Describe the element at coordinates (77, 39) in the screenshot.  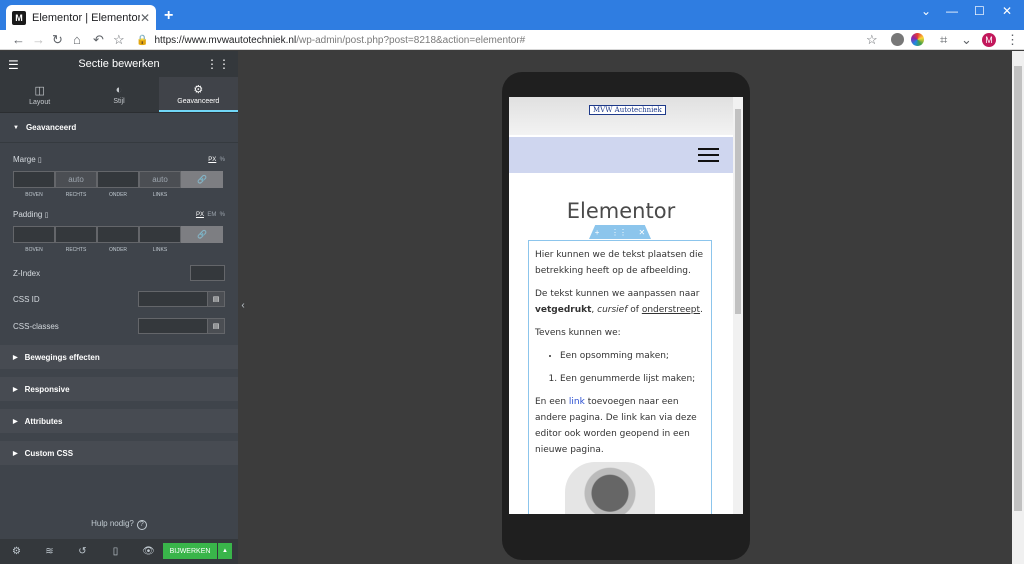
I see `home-icon: ⌂` at that location.